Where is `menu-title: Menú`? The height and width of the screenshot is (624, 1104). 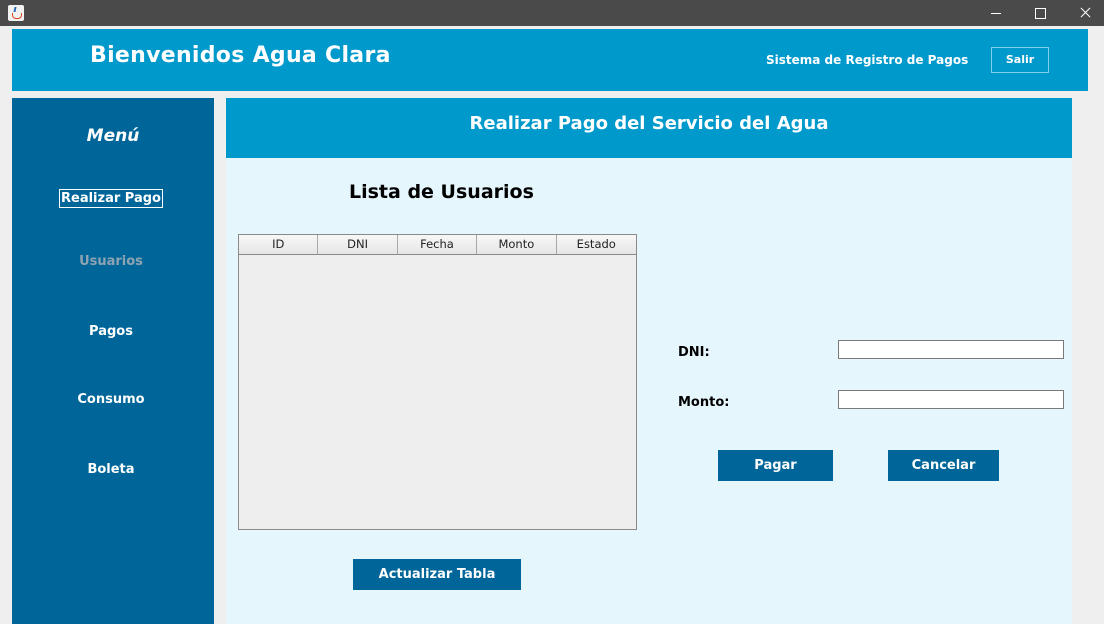
menu-title: Menú is located at coordinates (113, 136).